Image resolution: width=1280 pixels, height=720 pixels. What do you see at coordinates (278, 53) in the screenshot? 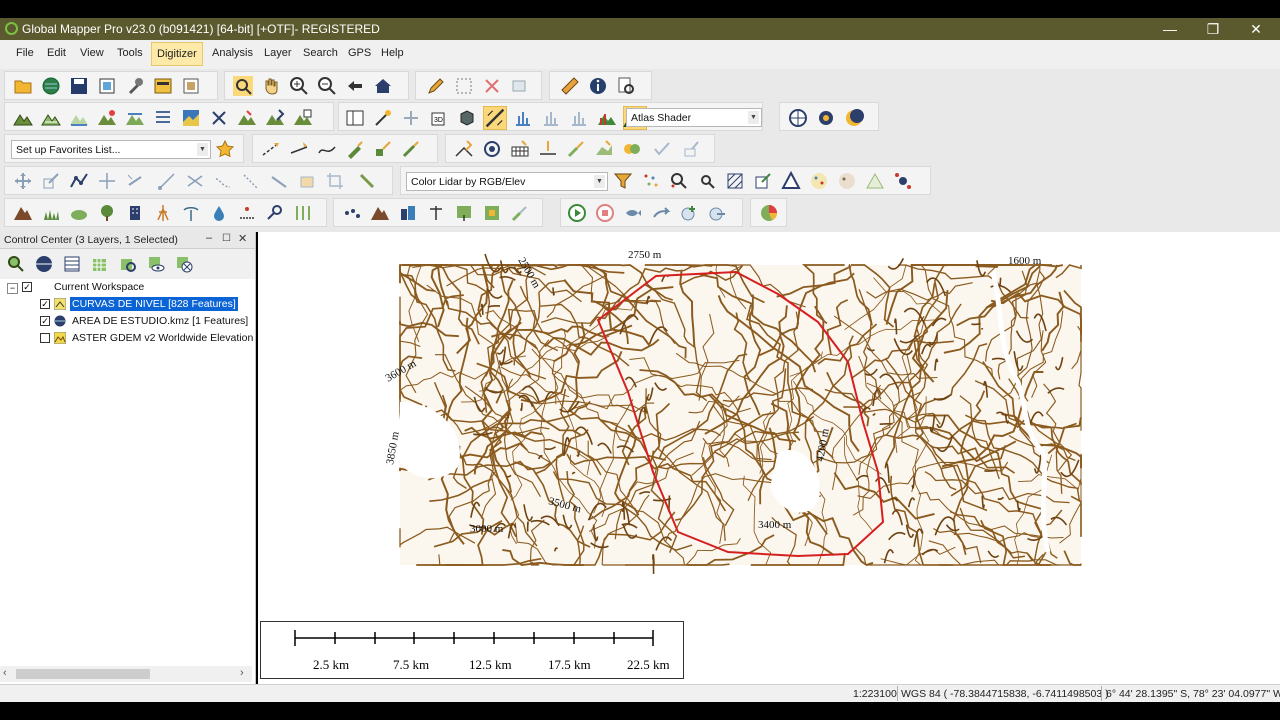
I see `menu-layer: Layer` at bounding box center [278, 53].